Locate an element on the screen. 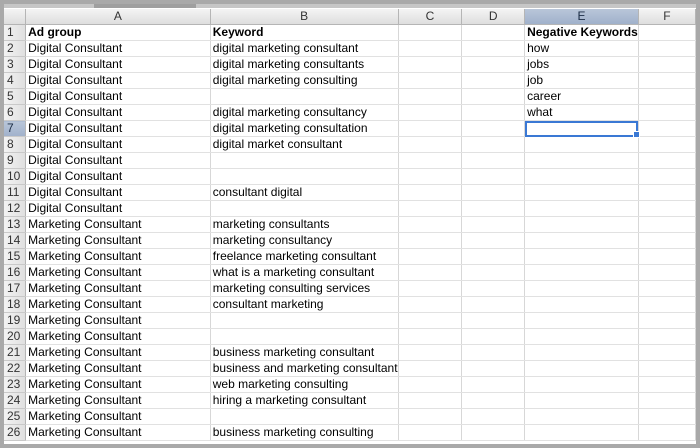 This screenshot has width=700, height=448. cell-a4: Digital Consultant is located at coordinates (118, 80).